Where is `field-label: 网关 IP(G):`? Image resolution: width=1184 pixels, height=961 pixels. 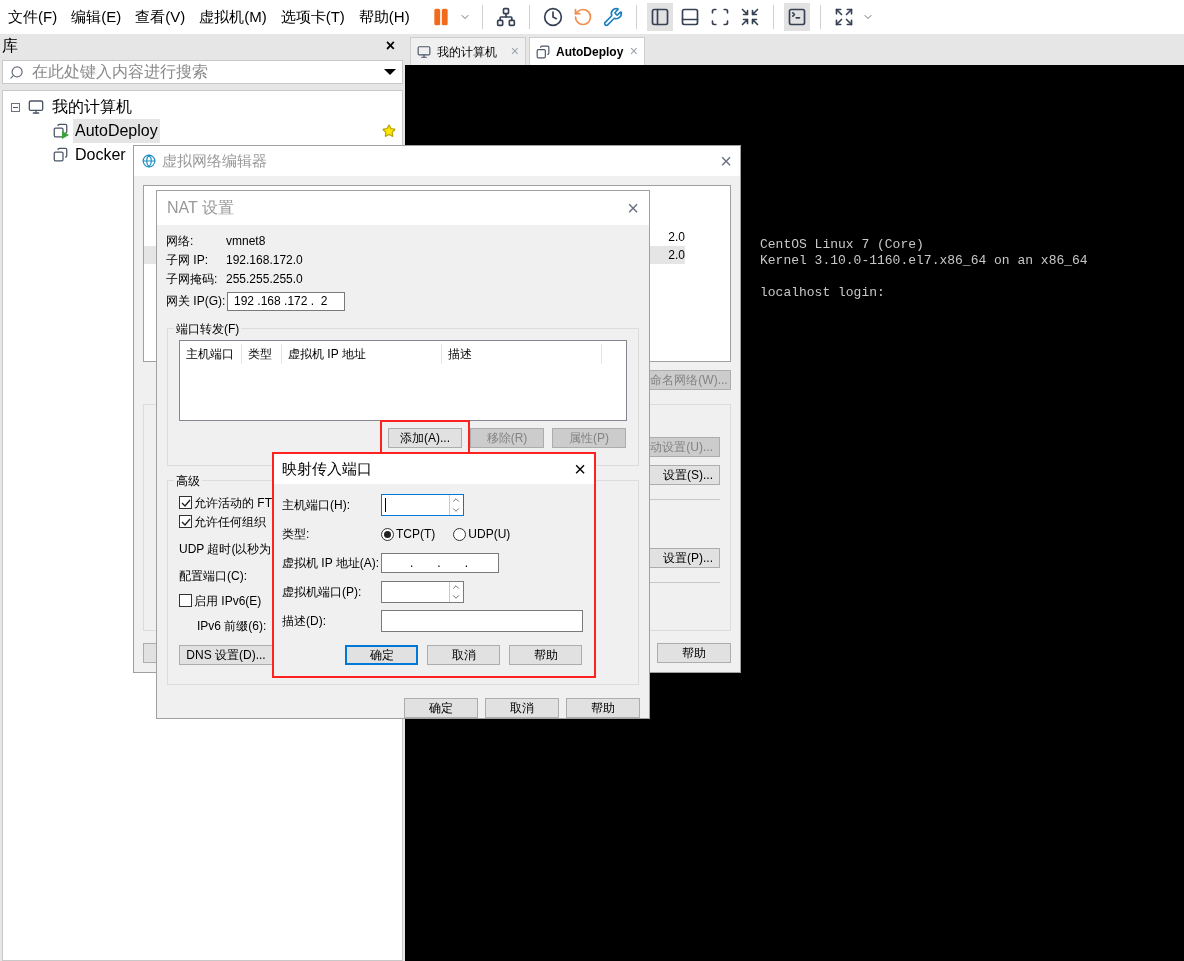 field-label: 网关 IP(G): is located at coordinates (196, 301).